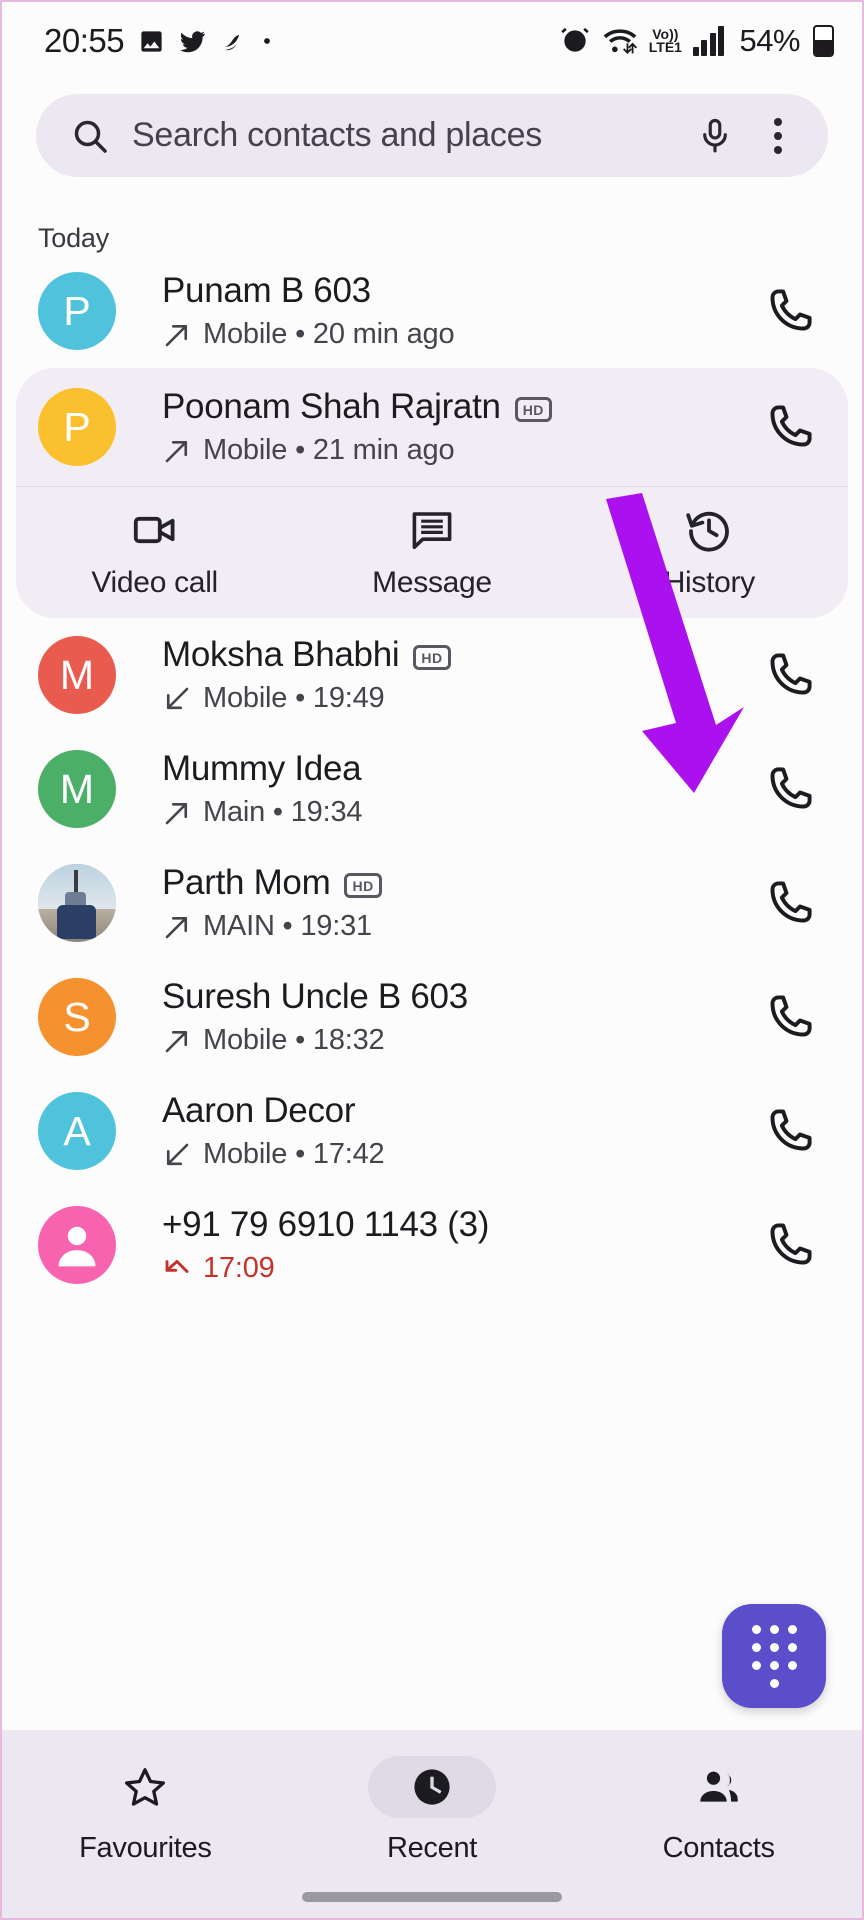  Describe the element at coordinates (74, 238) in the screenshot. I see `section-header-today: Today` at that location.